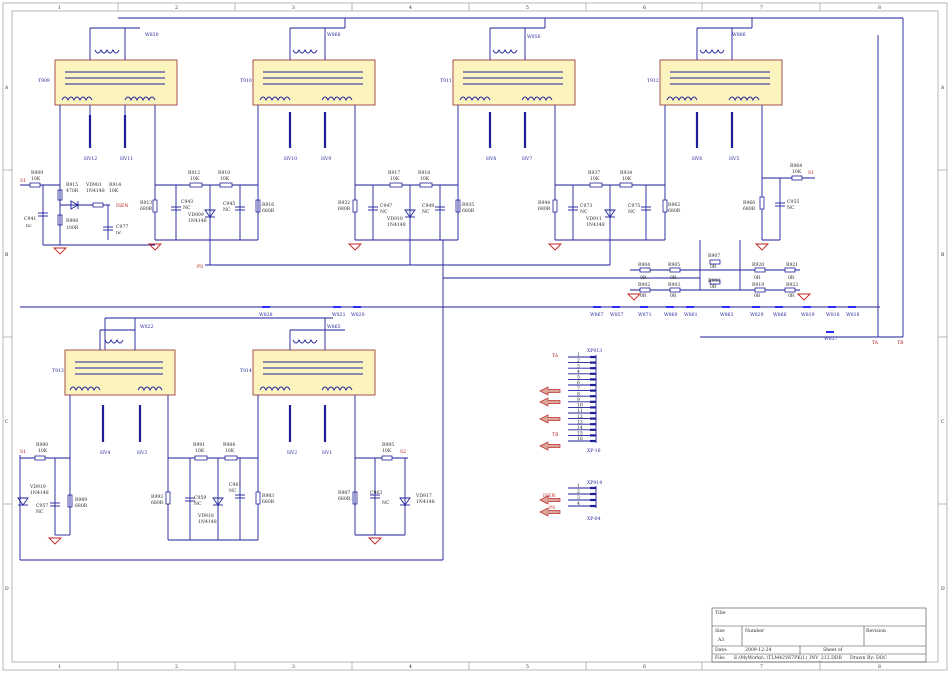 This screenshot has width=950, height=673. What do you see at coordinates (900, 343) in the screenshot?
I see `tb-net-label: TB` at bounding box center [900, 343].